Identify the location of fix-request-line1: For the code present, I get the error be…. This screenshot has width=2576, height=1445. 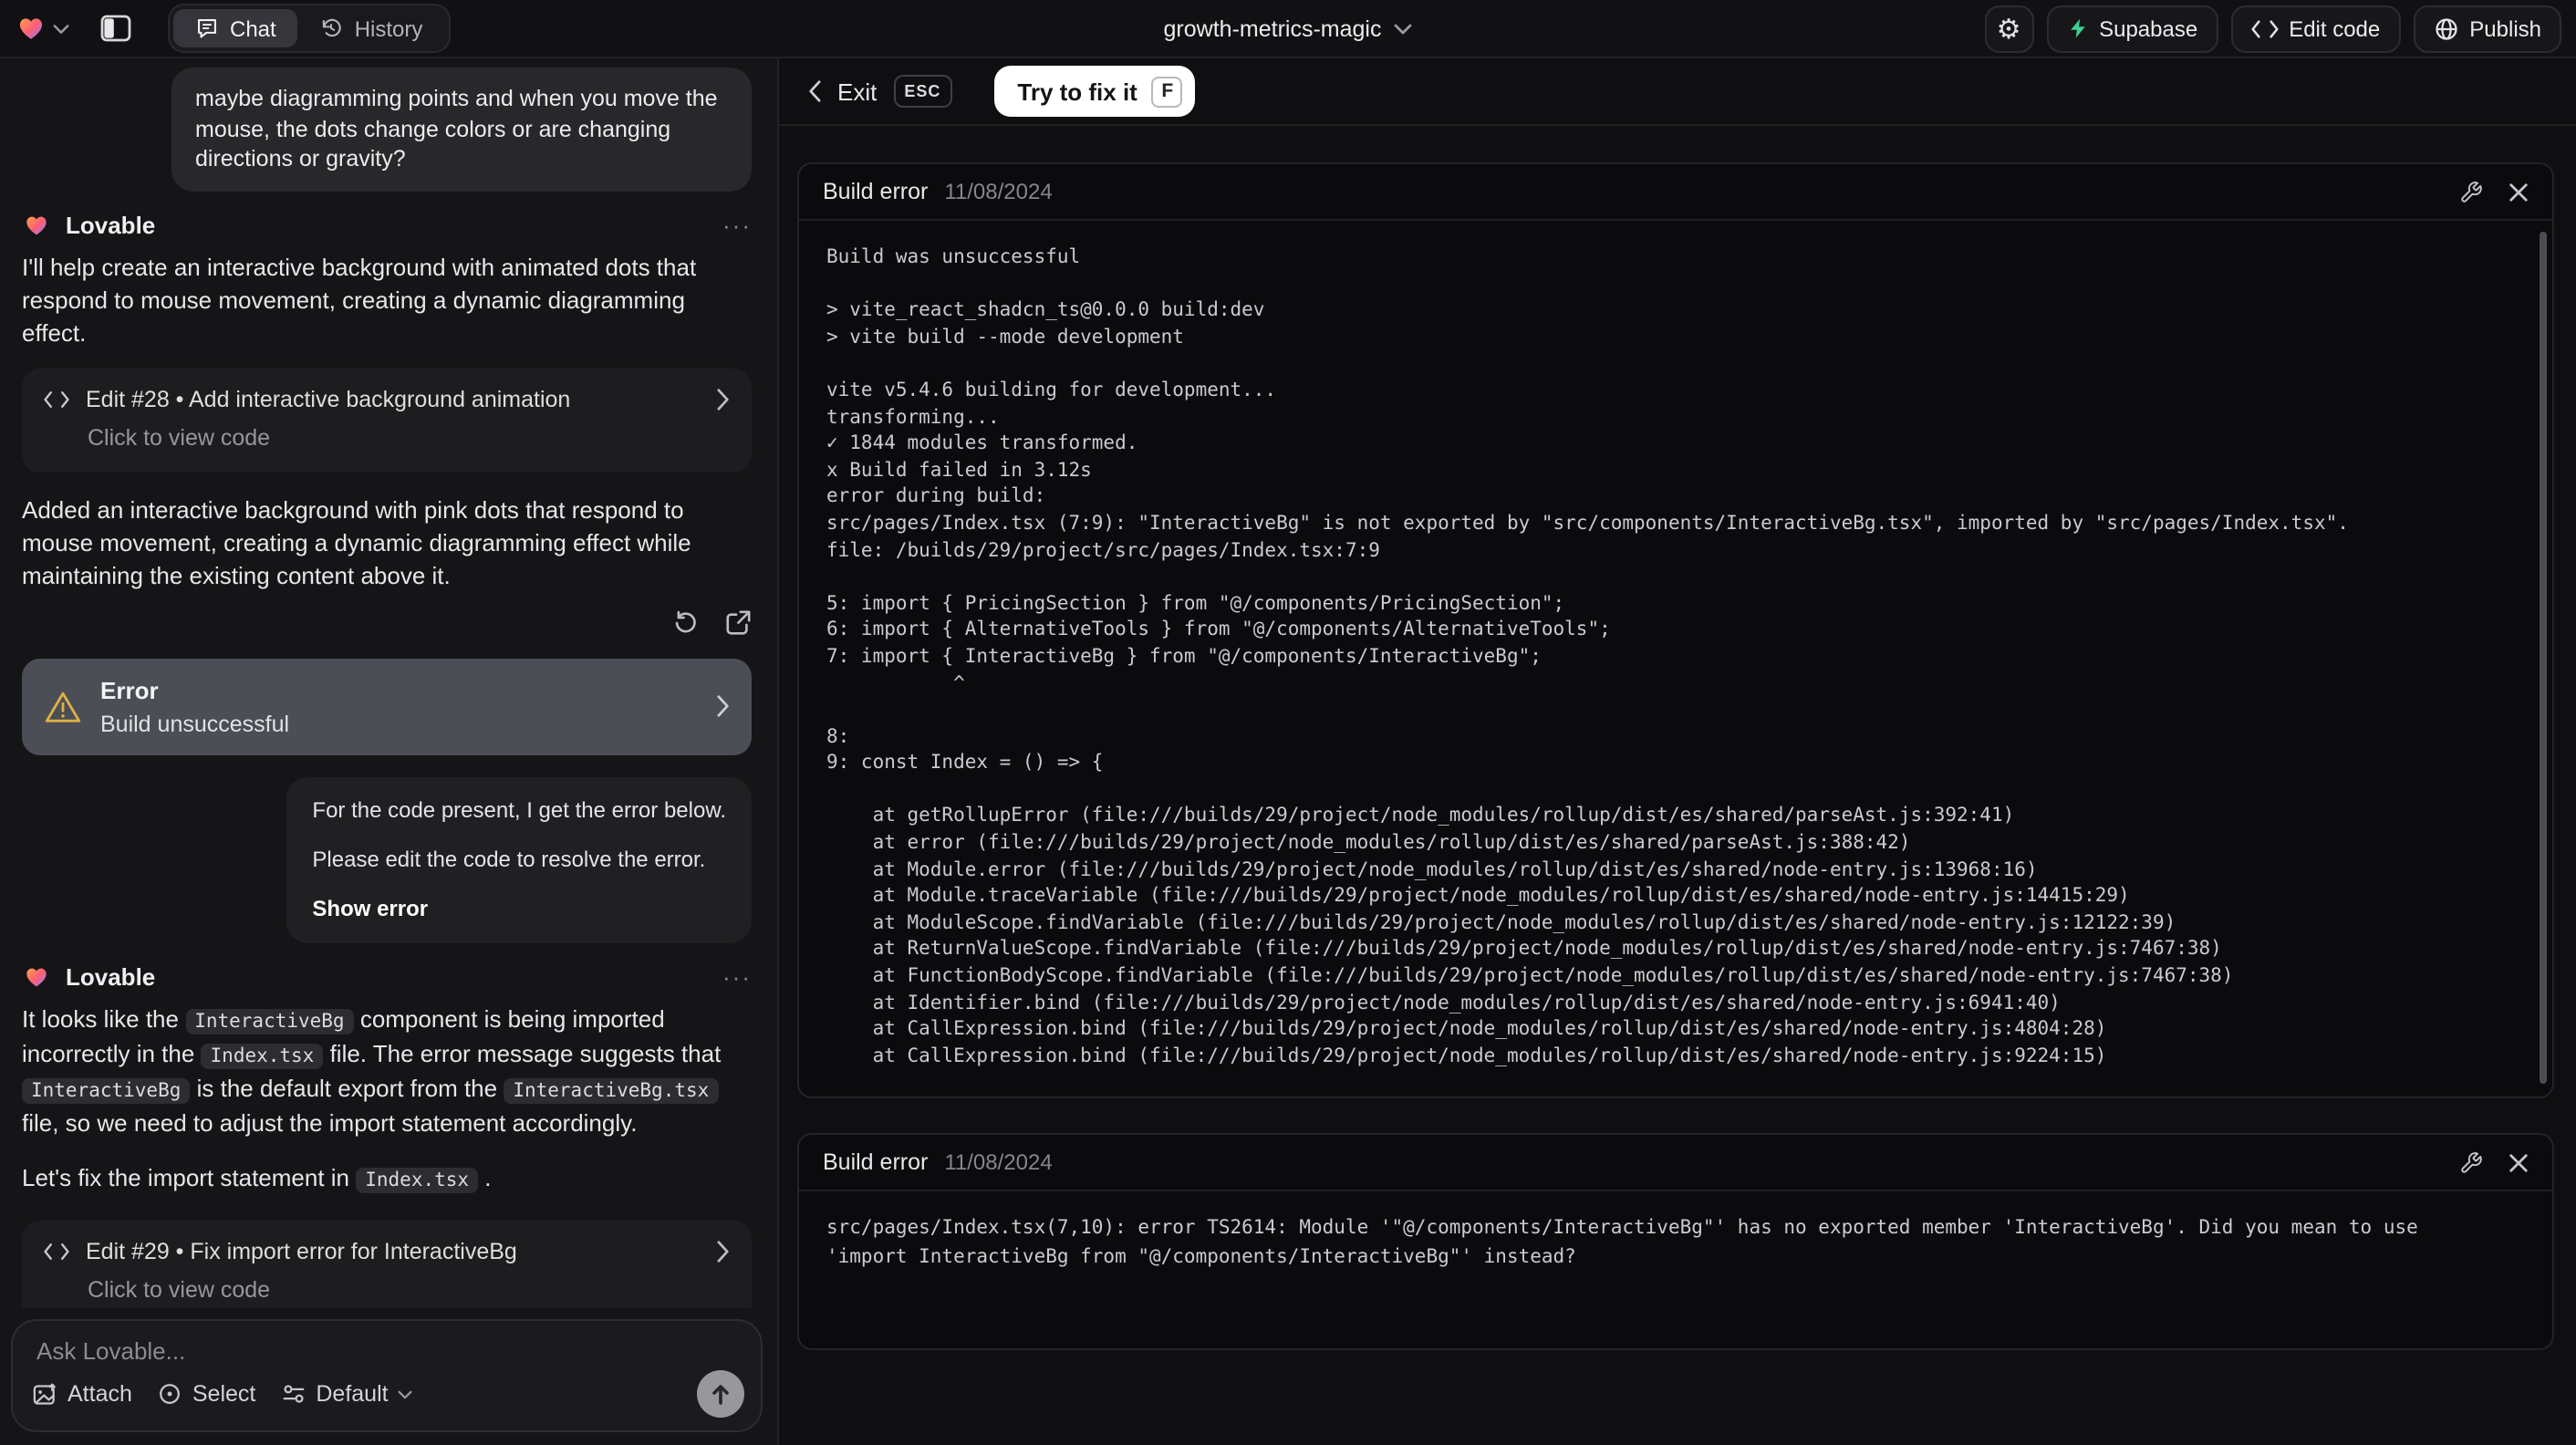
(519, 809).